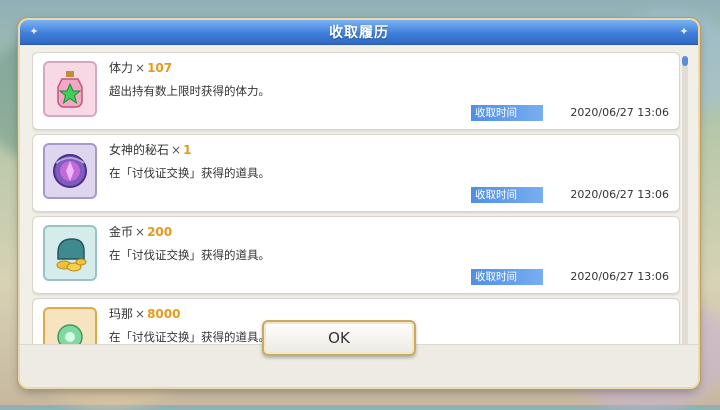 This screenshot has height=410, width=720. What do you see at coordinates (145, 314) in the screenshot?
I see `item-name: 玛那 × 8000` at bounding box center [145, 314].